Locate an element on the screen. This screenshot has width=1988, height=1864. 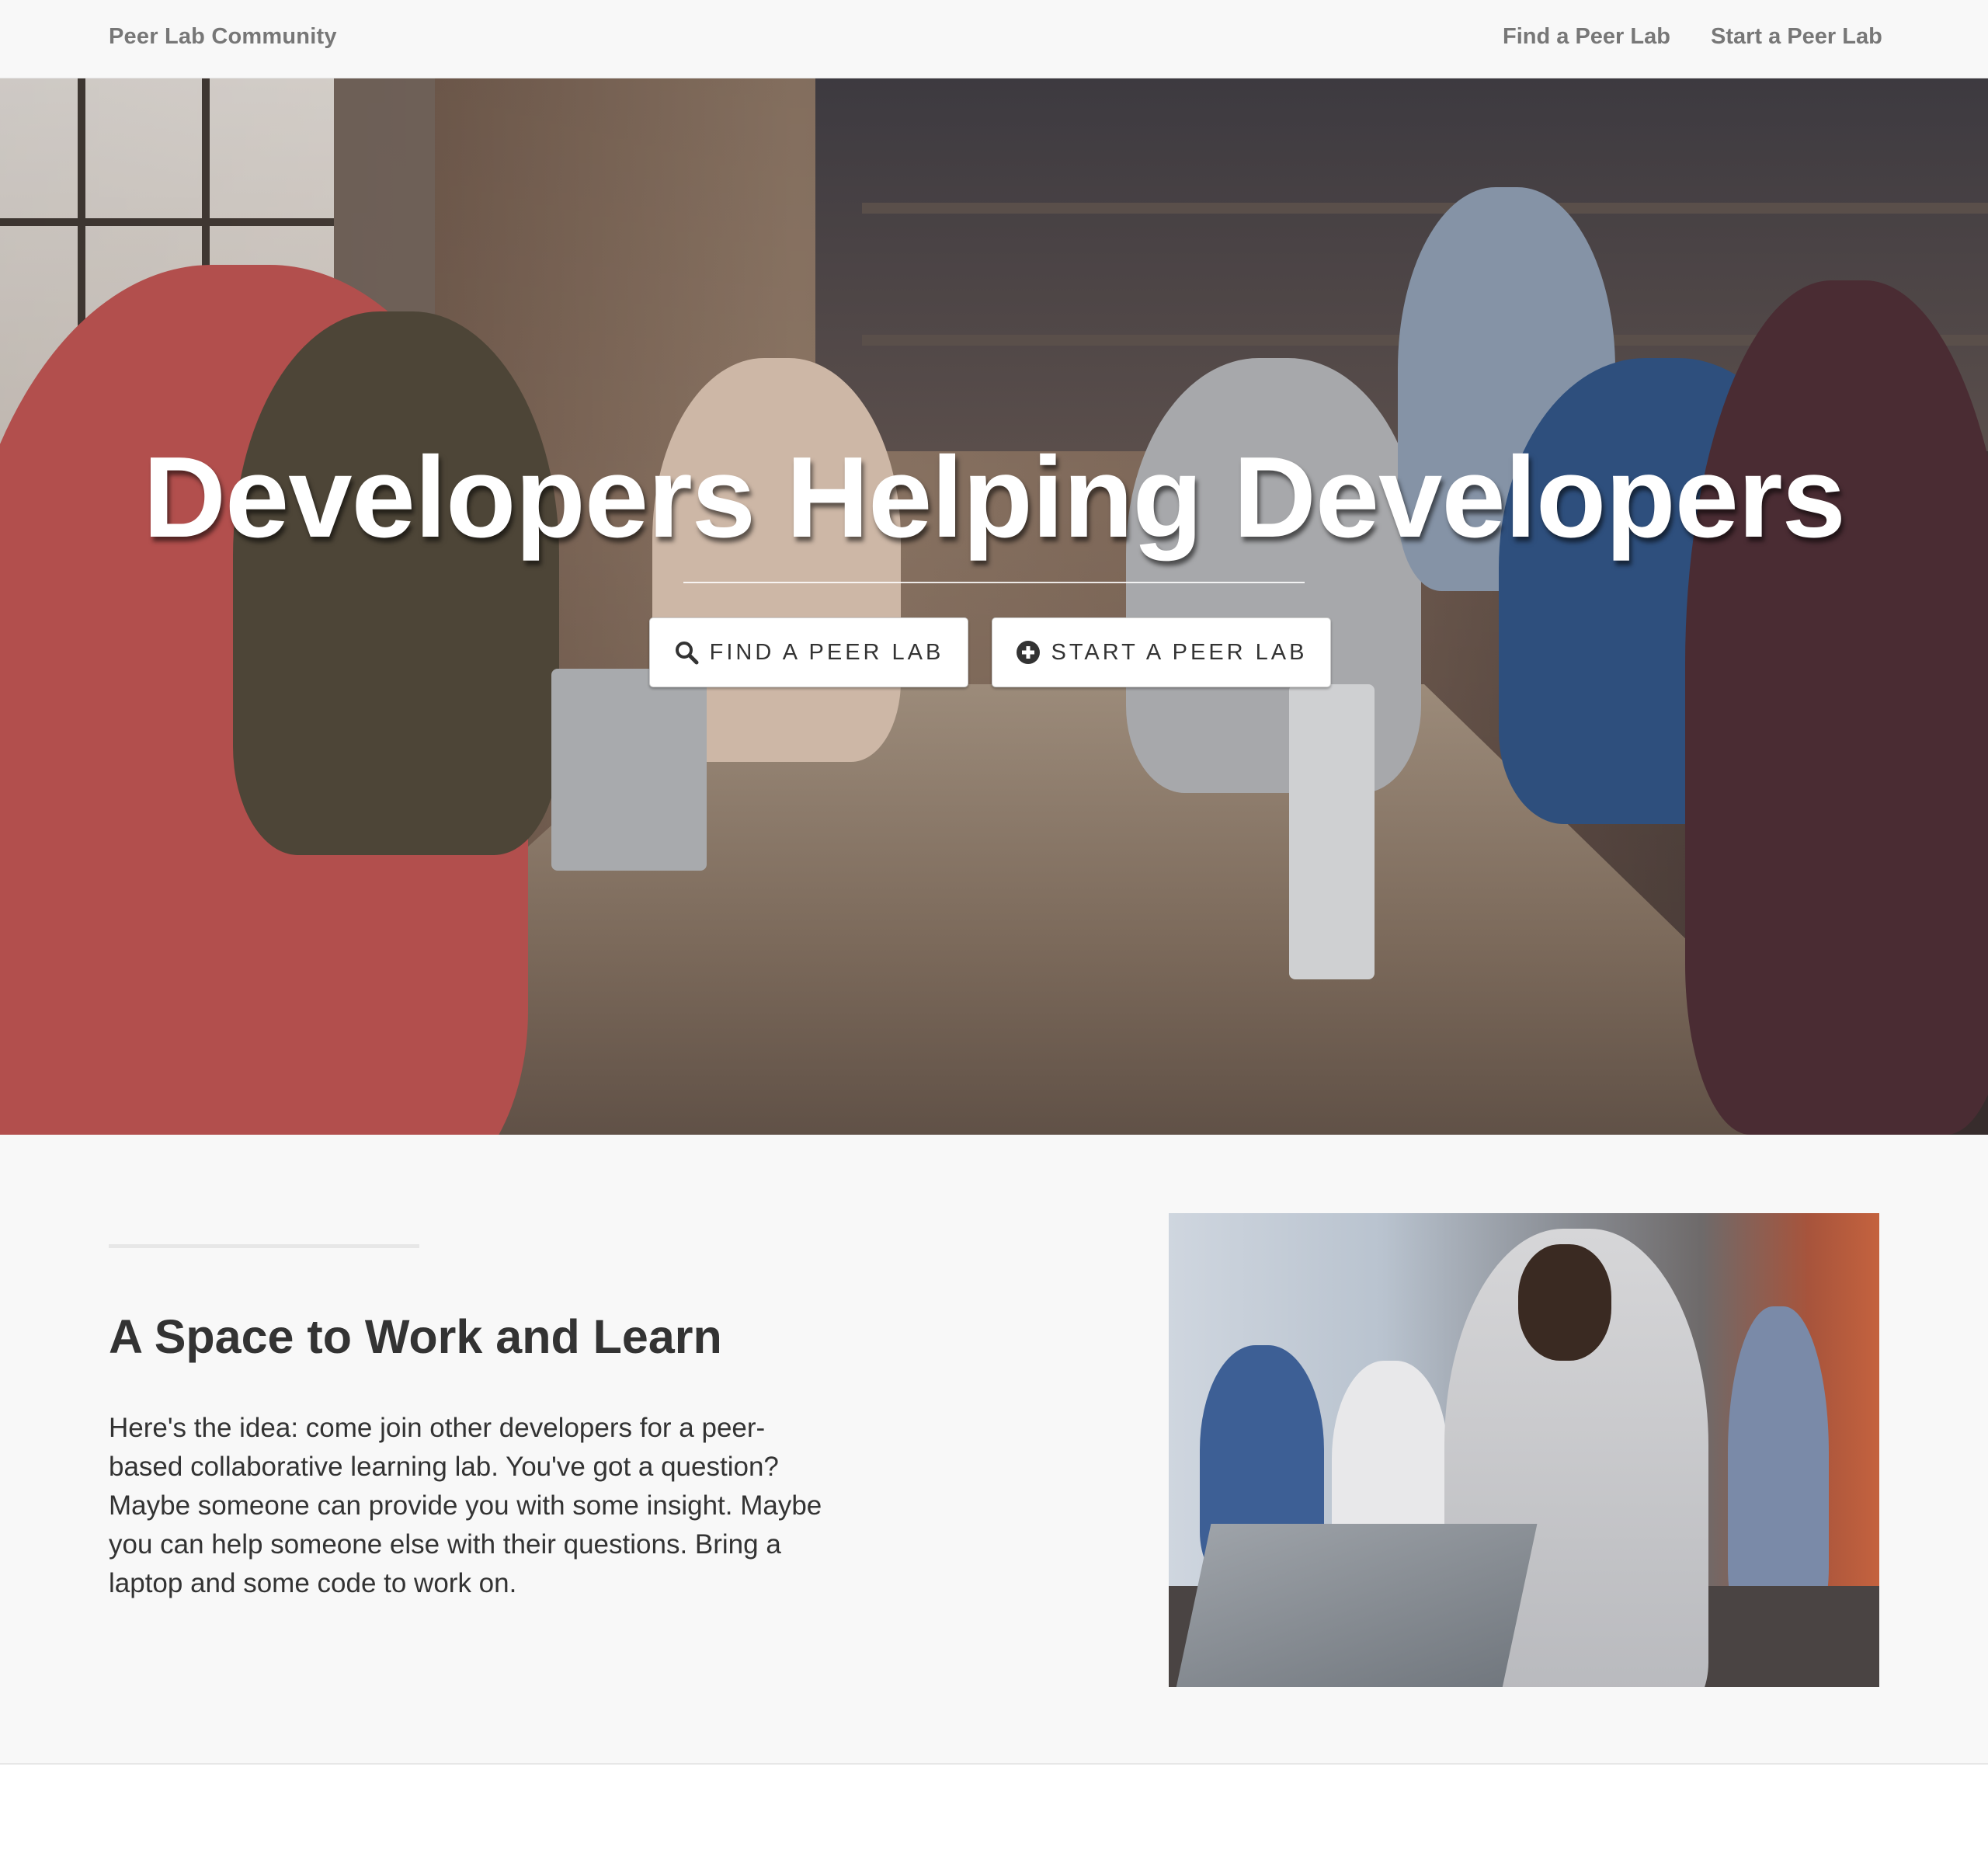
find-peer-lab-label: FIND A PEER LAB is located at coordinates (826, 652).